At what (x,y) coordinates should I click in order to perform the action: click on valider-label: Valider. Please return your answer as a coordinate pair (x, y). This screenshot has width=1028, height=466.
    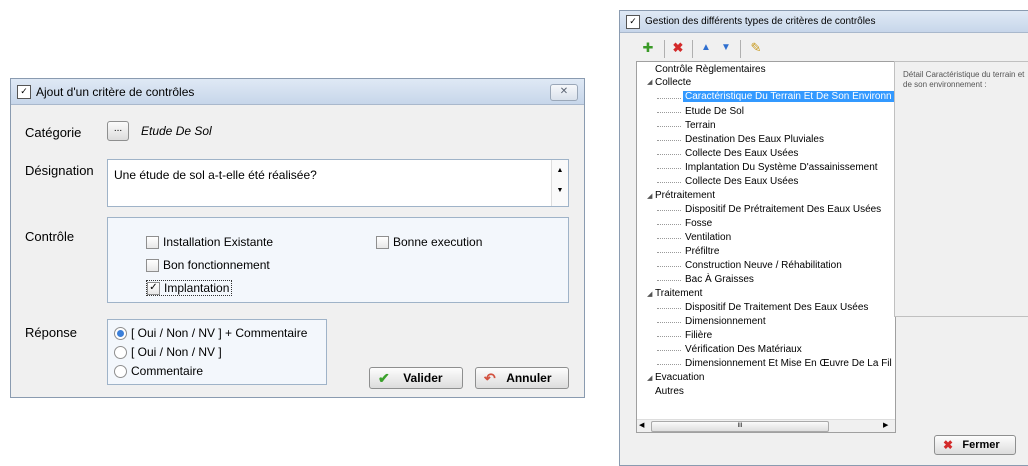
    Looking at the image, I should click on (423, 378).